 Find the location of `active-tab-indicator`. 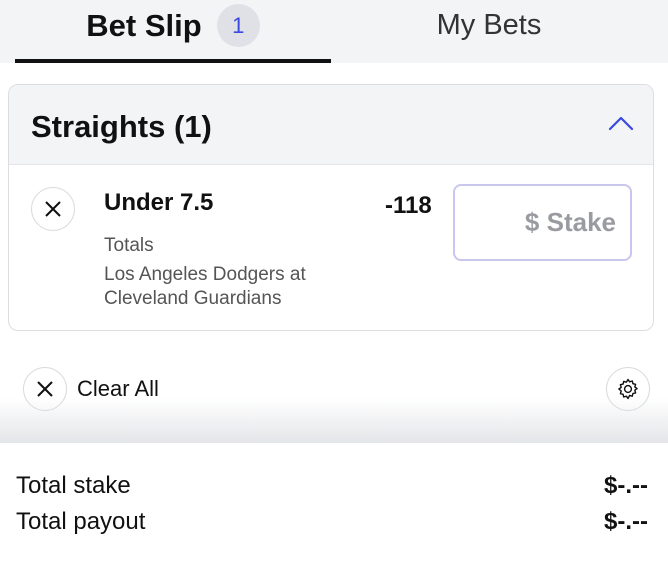

active-tab-indicator is located at coordinates (173, 61).